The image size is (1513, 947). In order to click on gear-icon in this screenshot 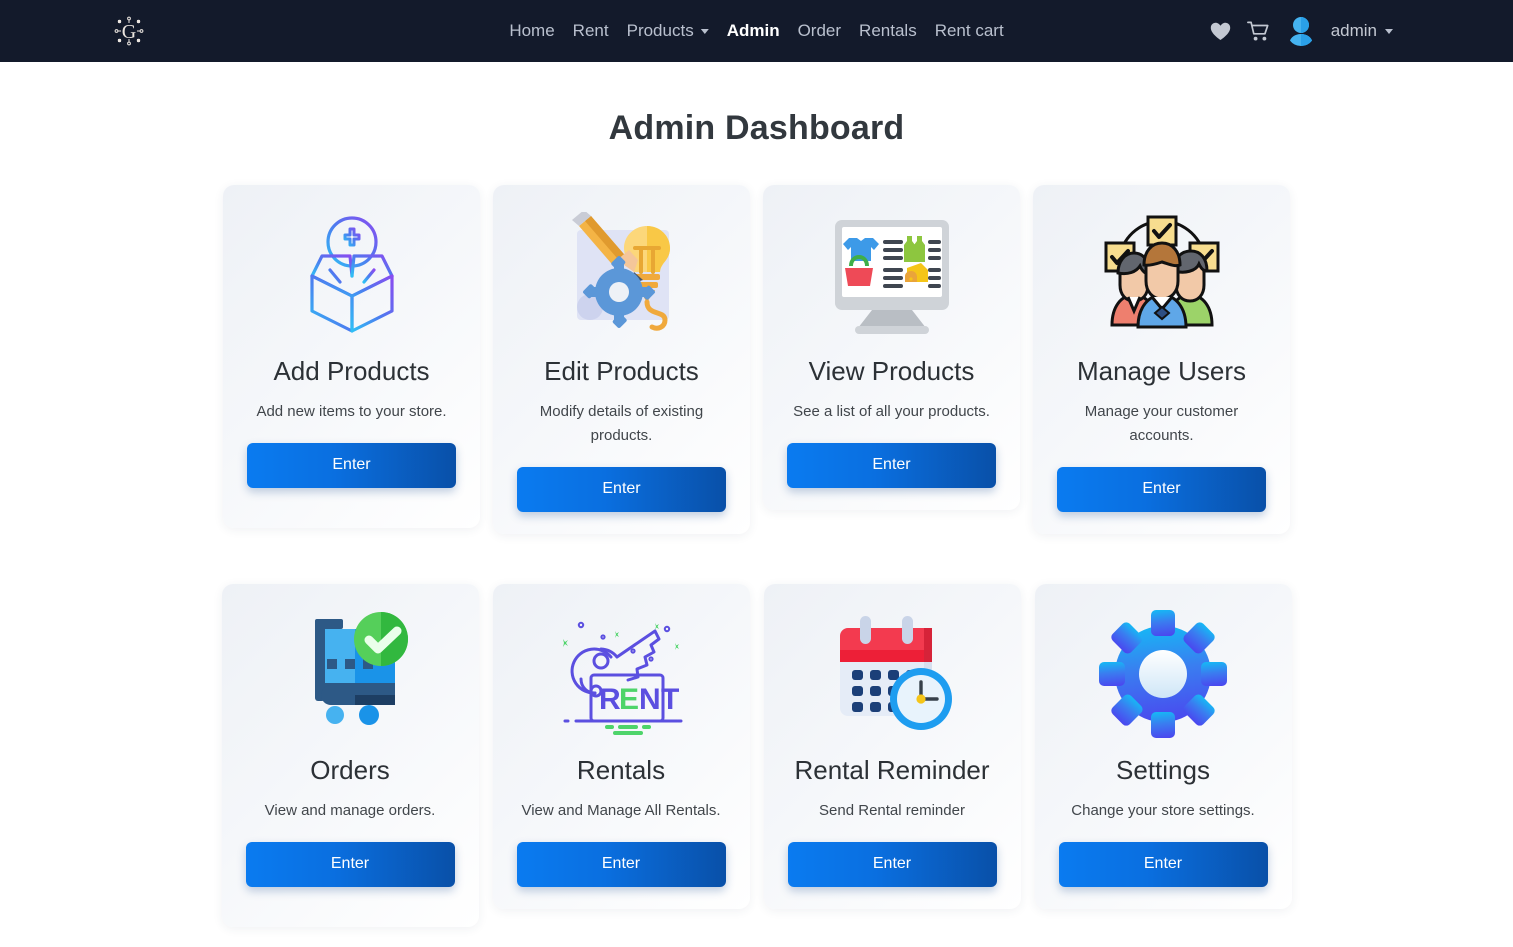, I will do `click(1163, 674)`.